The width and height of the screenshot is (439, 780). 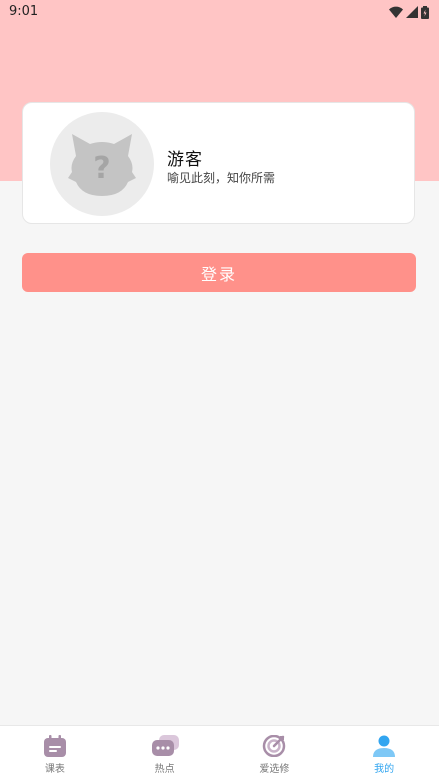 What do you see at coordinates (384, 769) in the screenshot?
I see `tab-mine-label: 我的` at bounding box center [384, 769].